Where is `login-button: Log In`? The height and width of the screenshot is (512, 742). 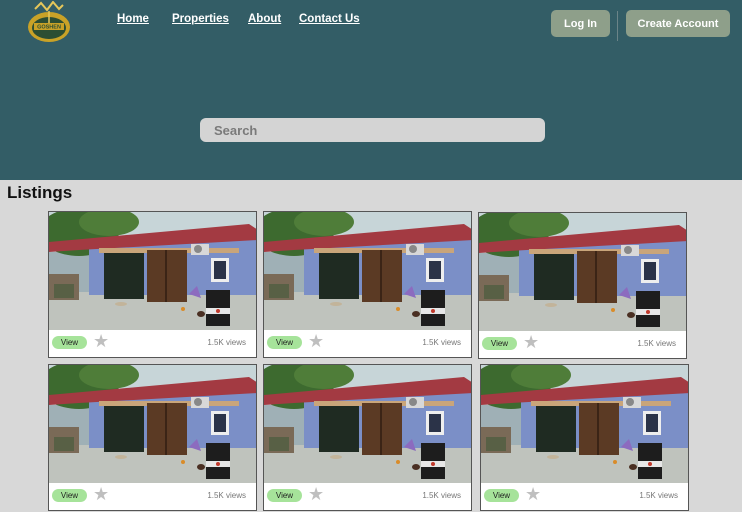
login-button: Log In is located at coordinates (580, 23).